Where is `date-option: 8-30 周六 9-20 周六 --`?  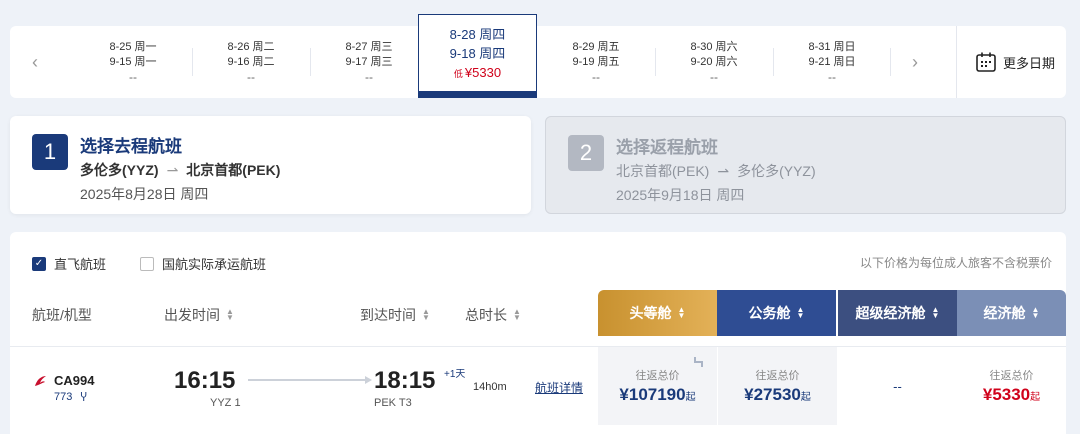 date-option: 8-30 周六 9-20 周六 -- is located at coordinates (714, 62).